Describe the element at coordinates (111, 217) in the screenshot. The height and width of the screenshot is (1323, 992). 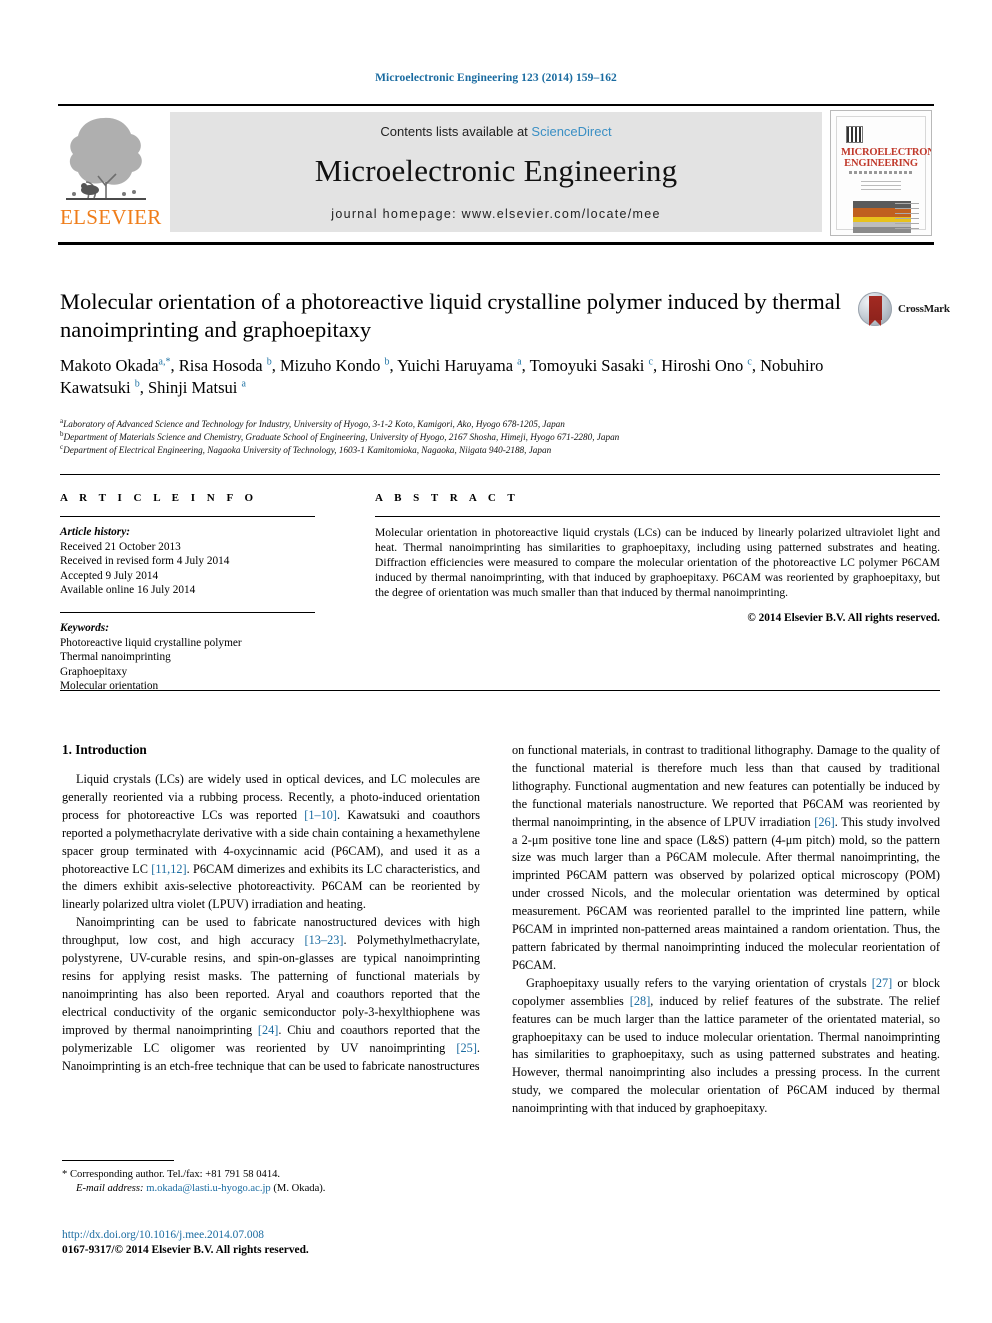
I see `elsevier-wordmark: ELSEVIER` at that location.